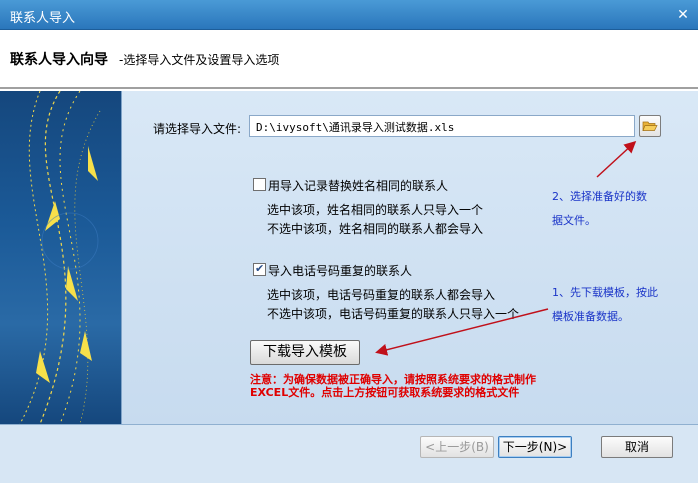 This screenshot has width=698, height=483. I want to click on import-duplicate-phone-checkbox, so click(259, 269).